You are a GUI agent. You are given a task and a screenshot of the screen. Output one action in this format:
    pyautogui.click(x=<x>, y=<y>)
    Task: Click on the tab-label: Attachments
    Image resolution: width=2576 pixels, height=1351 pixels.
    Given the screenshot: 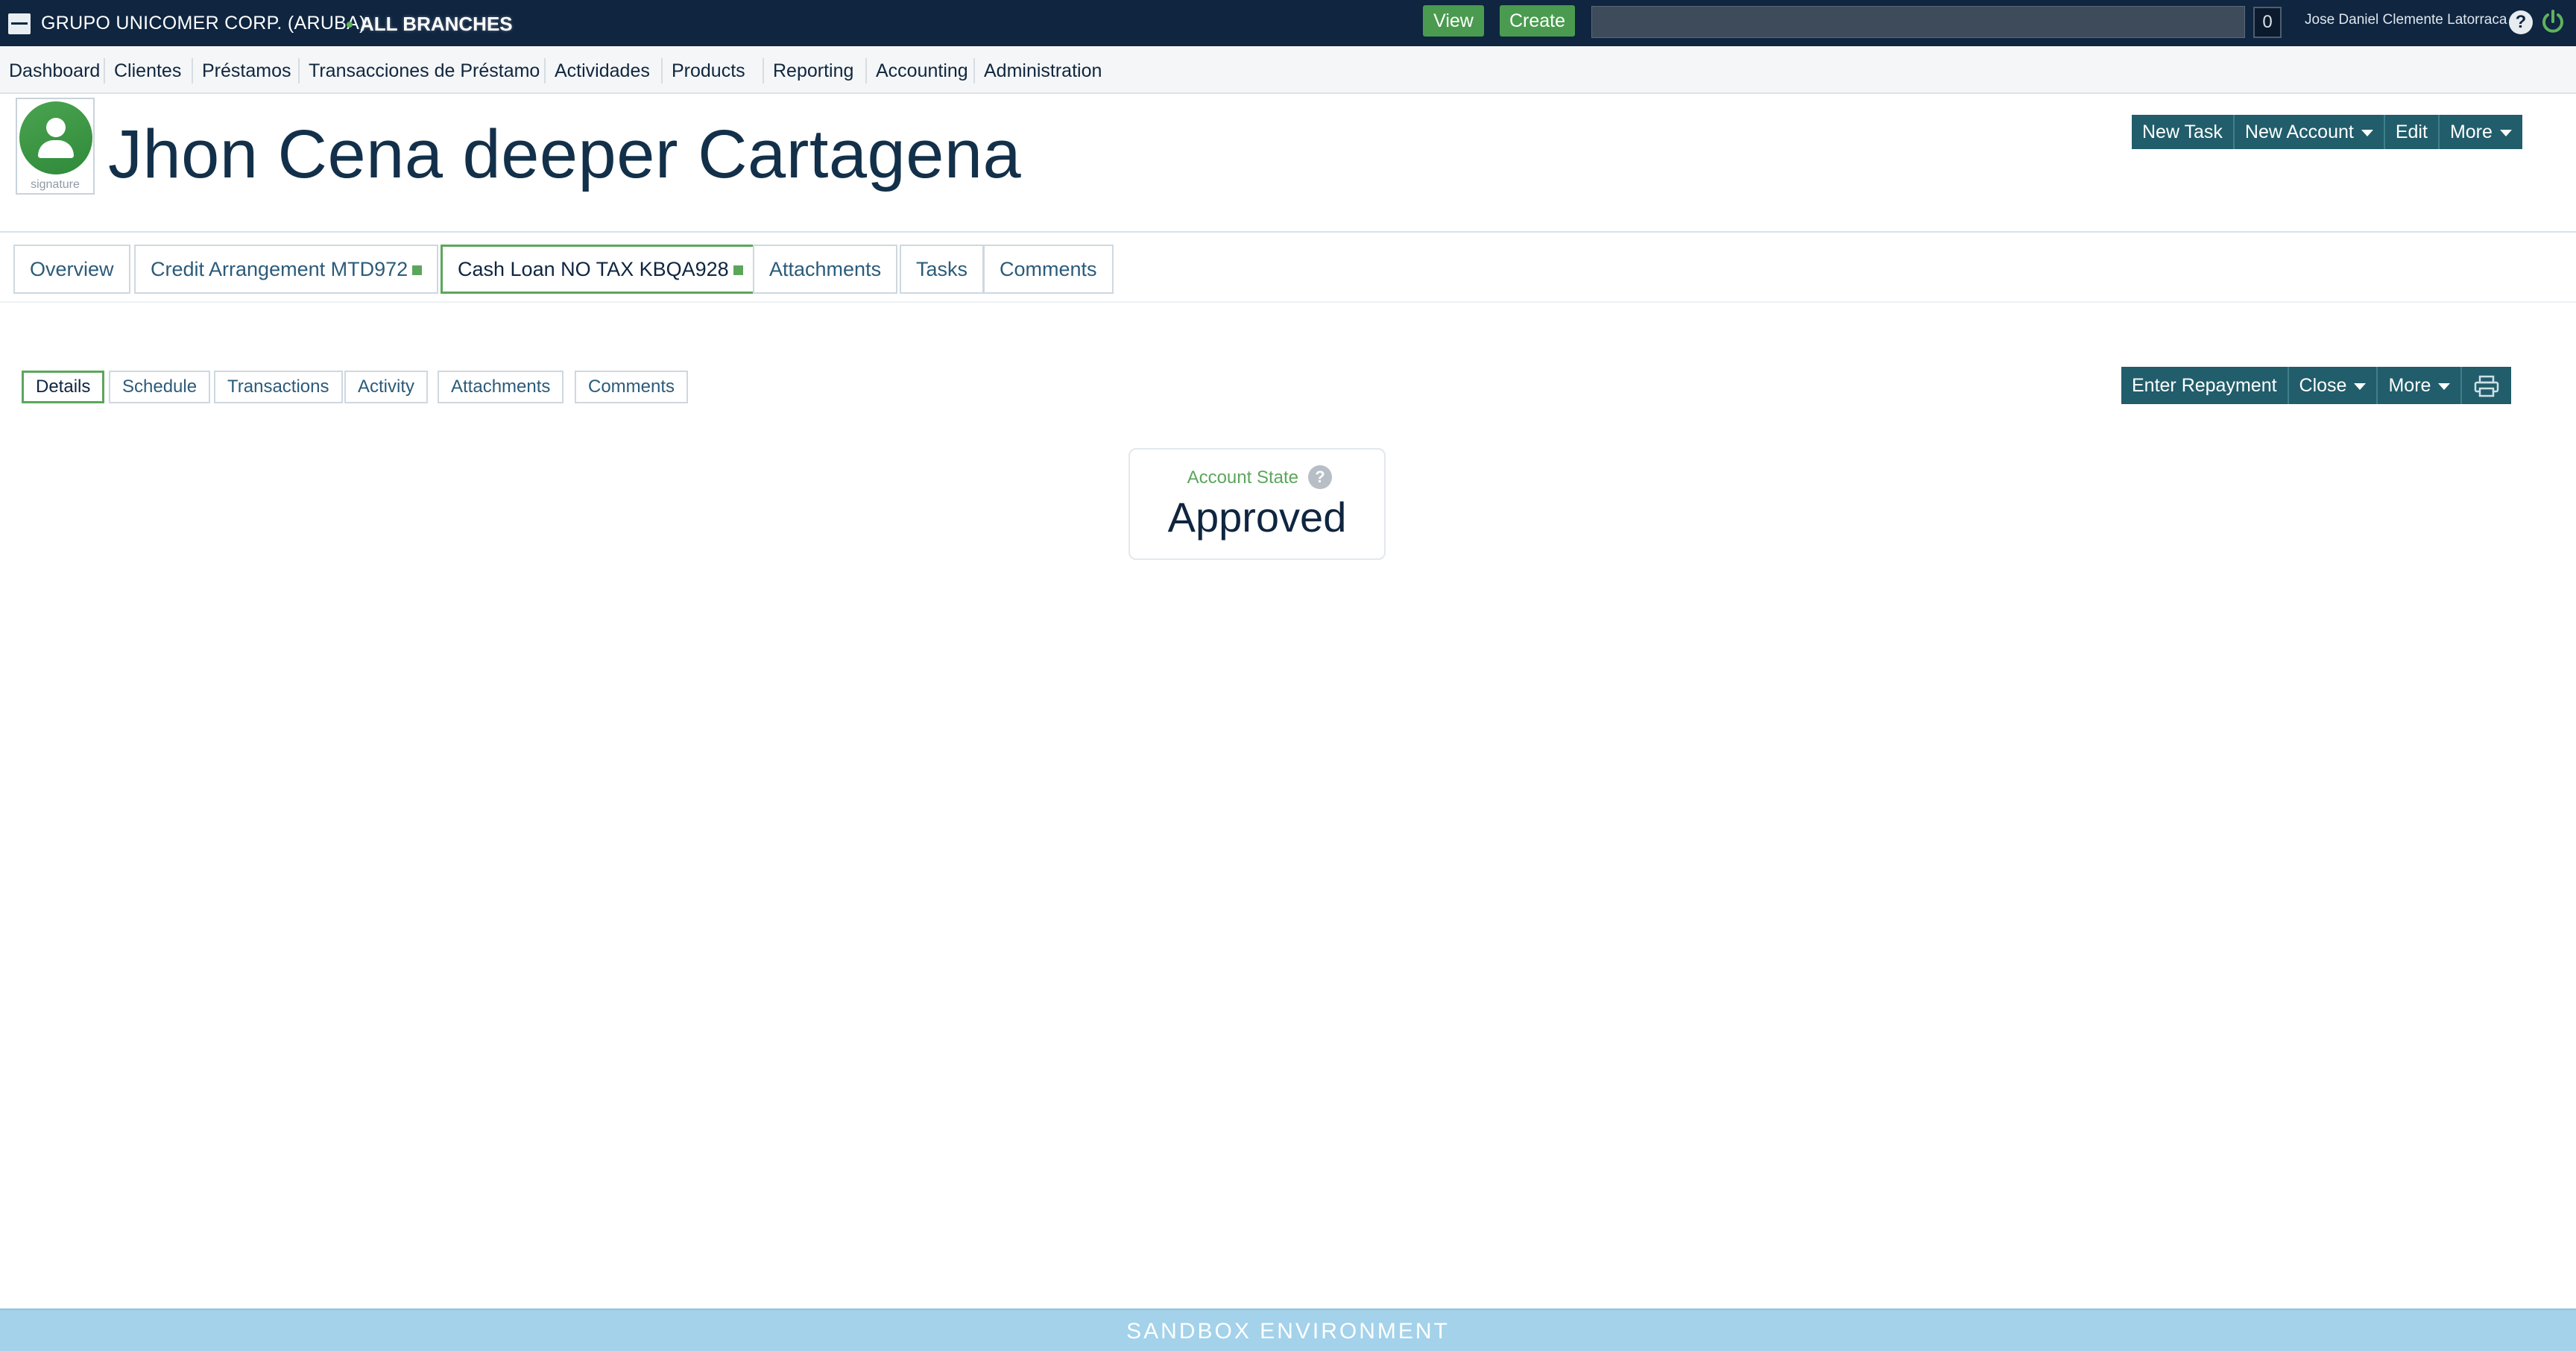 What is the action you would take?
    pyautogui.click(x=825, y=269)
    